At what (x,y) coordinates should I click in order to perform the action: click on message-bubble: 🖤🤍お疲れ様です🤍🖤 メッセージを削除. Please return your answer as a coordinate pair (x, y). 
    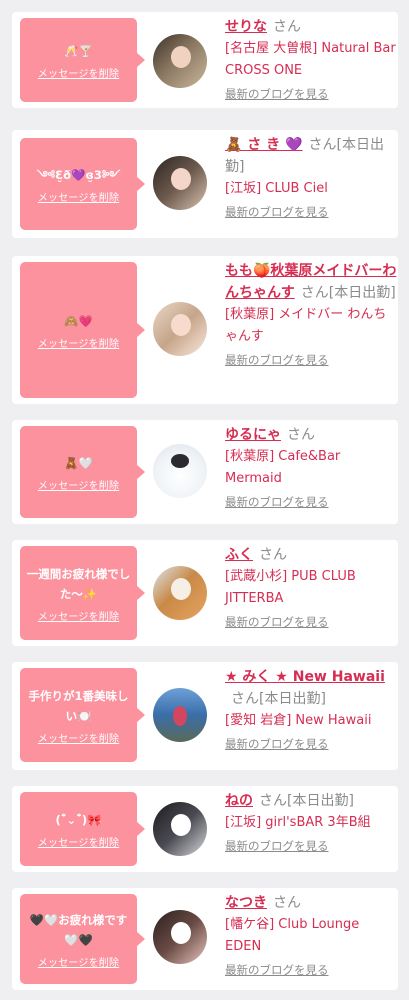
    Looking at the image, I should click on (82, 939).